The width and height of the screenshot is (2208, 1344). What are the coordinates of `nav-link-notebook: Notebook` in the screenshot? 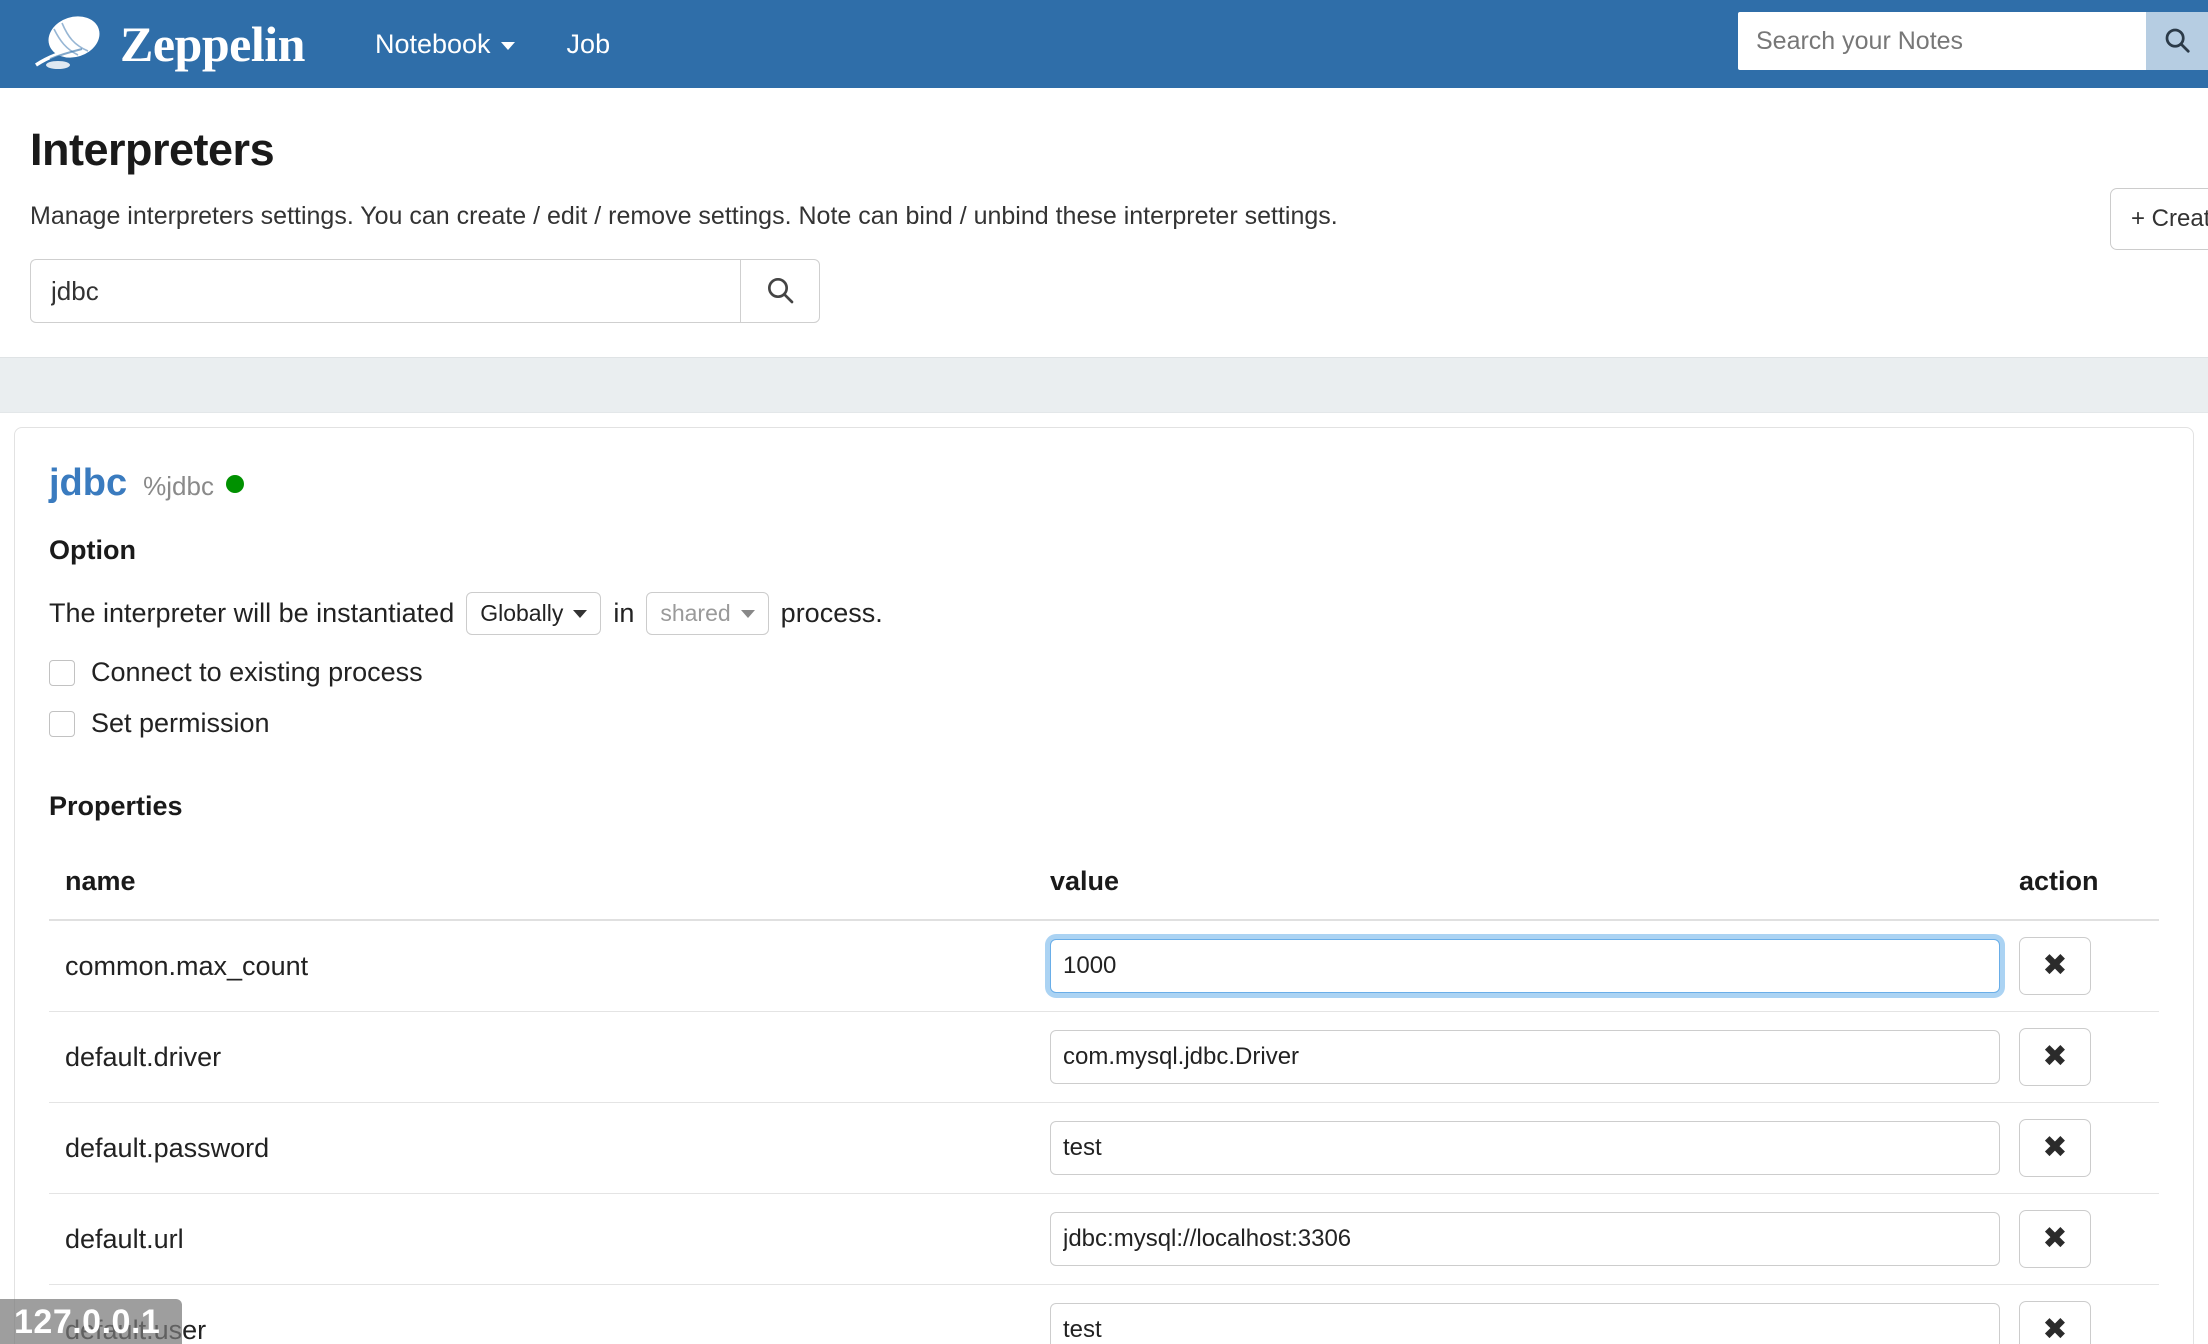 It's located at (445, 44).